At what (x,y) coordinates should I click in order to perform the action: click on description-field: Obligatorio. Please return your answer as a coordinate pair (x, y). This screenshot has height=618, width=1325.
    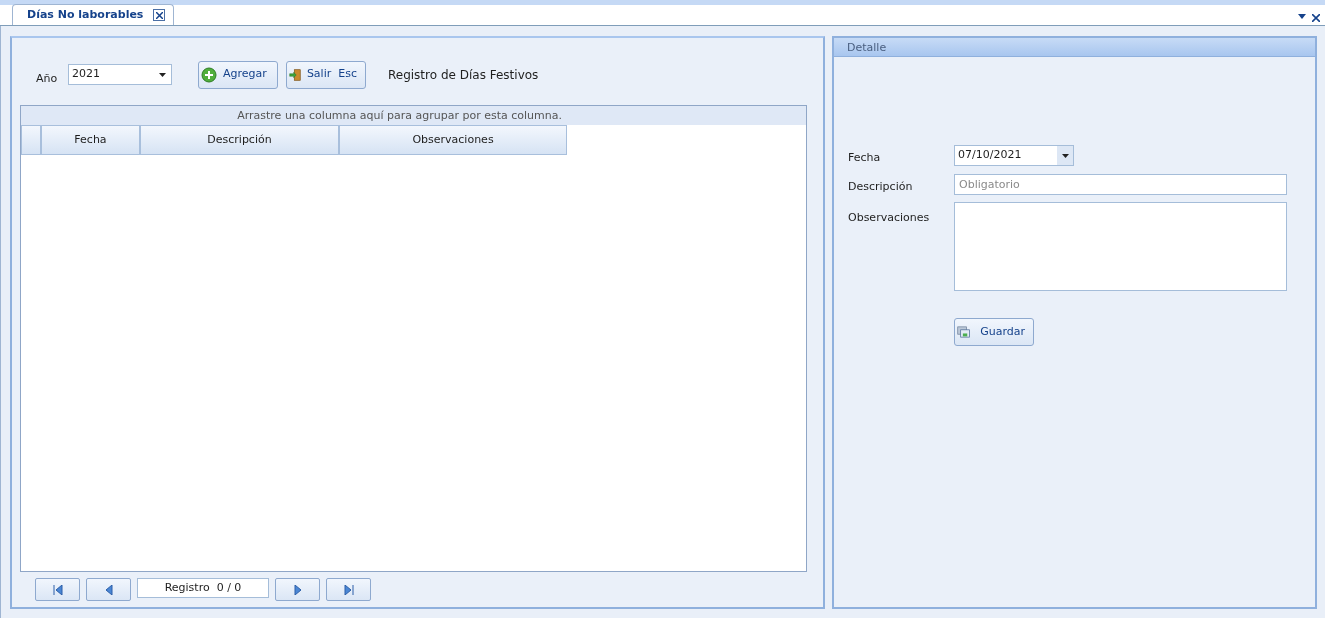
    Looking at the image, I should click on (1120, 184).